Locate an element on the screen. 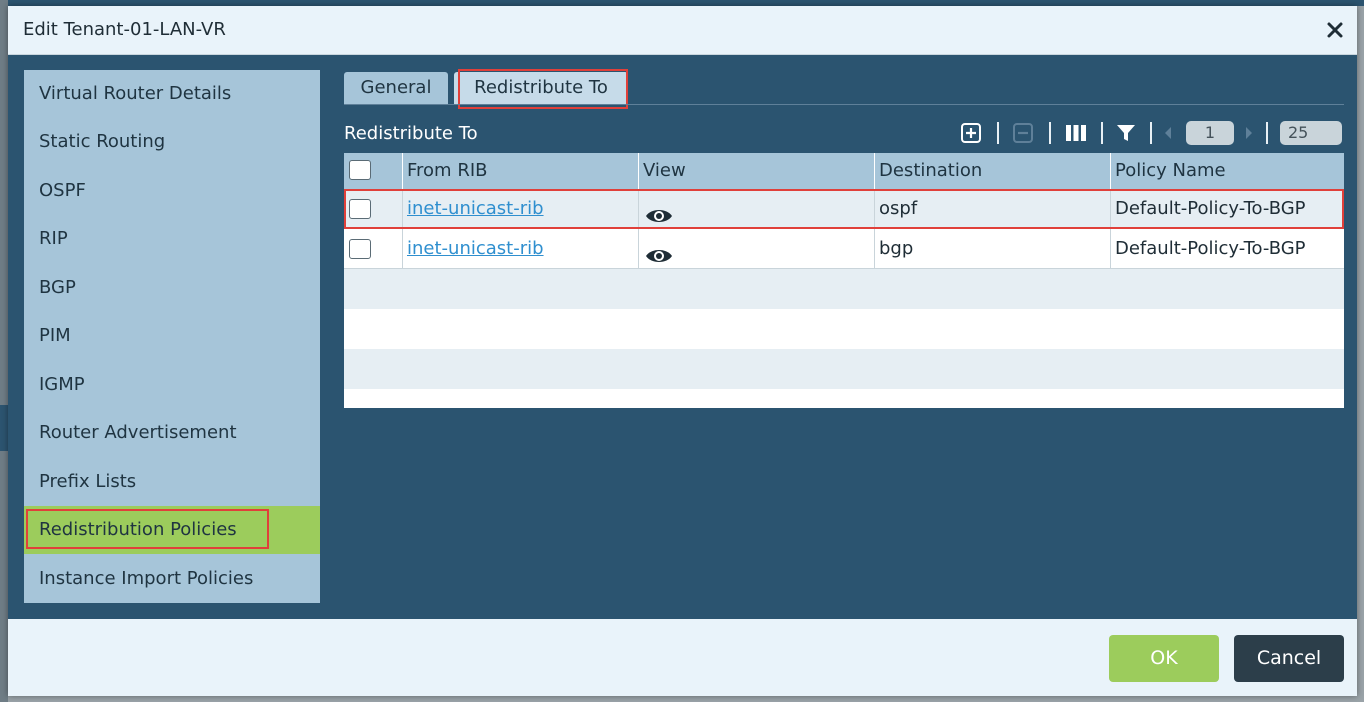 The image size is (1364, 702). next-page-icon is located at coordinates (1249, 133).